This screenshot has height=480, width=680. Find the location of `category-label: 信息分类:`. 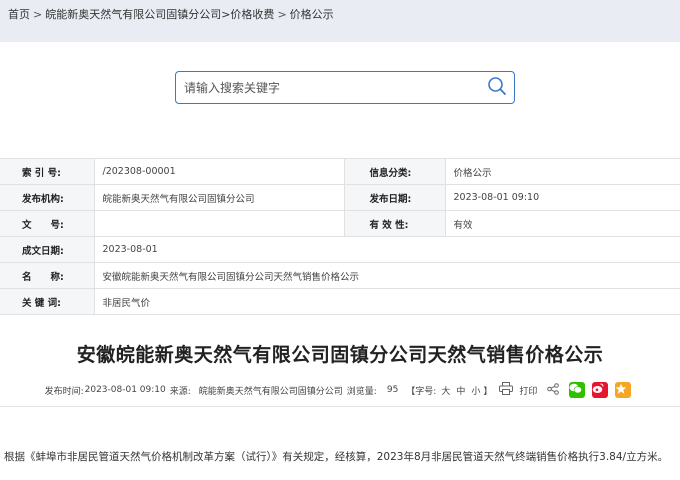

category-label: 信息分类: is located at coordinates (394, 171).